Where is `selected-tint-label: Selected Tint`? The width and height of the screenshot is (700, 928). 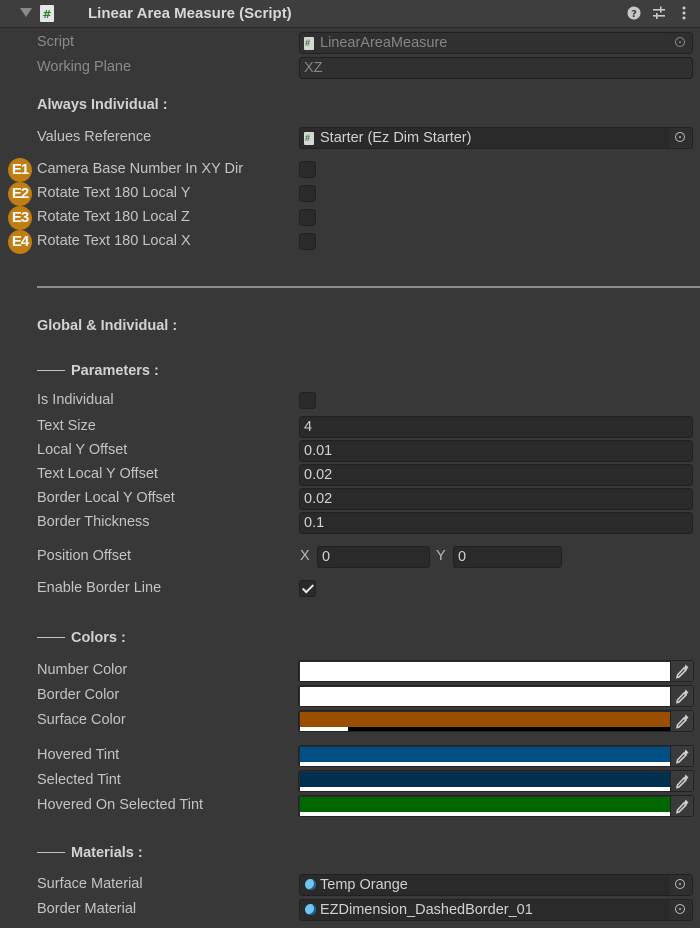 selected-tint-label: Selected Tint is located at coordinates (79, 780).